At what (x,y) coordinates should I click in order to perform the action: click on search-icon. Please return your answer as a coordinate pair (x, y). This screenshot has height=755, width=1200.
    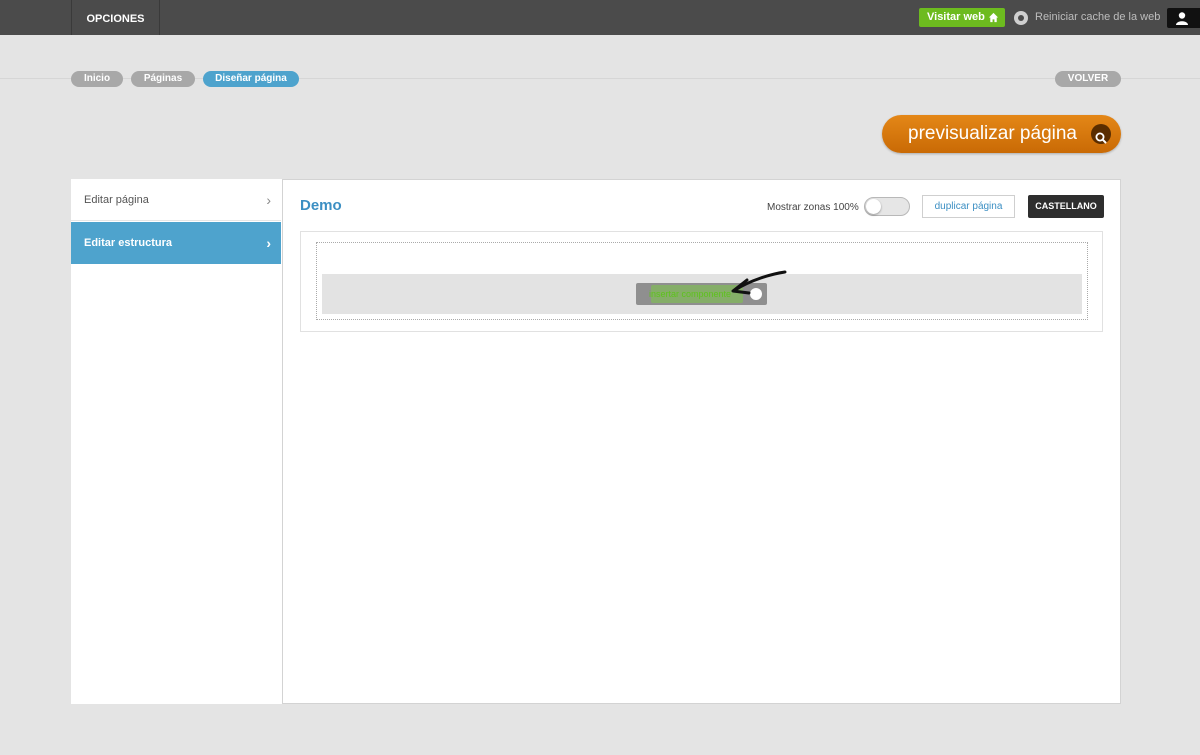
    Looking at the image, I should click on (1101, 134).